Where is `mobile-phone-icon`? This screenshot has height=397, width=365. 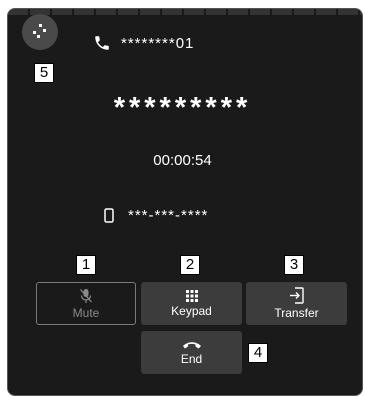
mobile-phone-icon is located at coordinates (109, 215).